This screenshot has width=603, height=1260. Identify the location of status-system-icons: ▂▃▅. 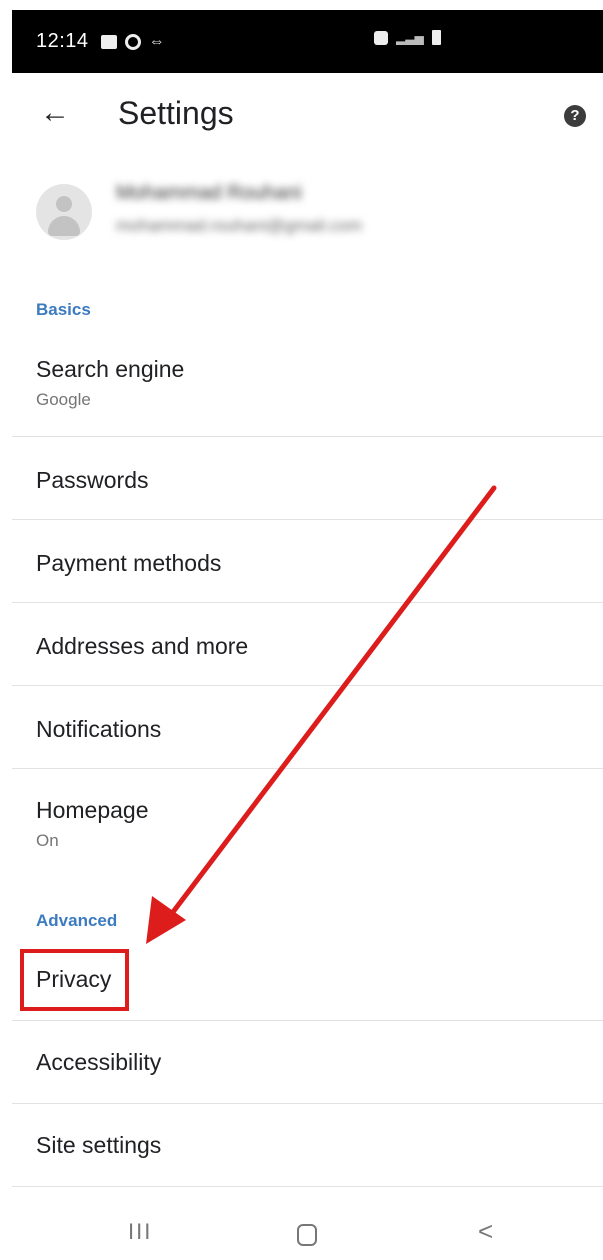
(407, 37).